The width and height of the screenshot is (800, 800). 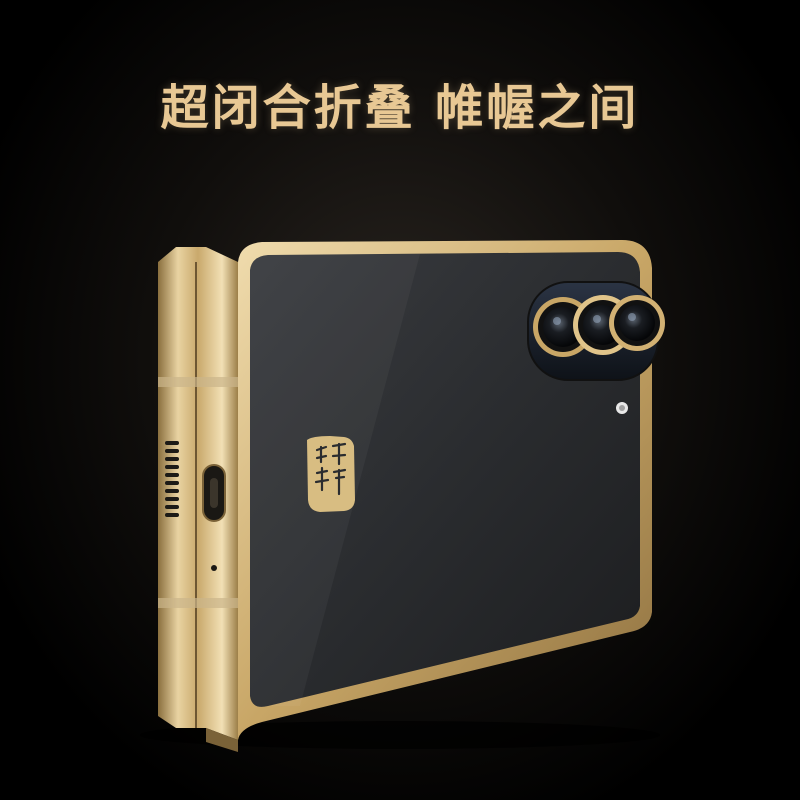 I want to click on seal-logo, so click(x=331, y=474).